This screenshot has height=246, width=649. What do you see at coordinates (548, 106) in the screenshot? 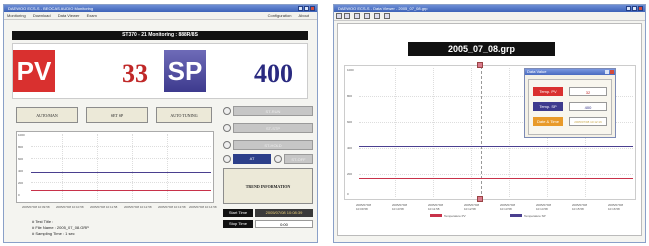
I see `temp-sp-label: Temp. SP` at bounding box center [548, 106].